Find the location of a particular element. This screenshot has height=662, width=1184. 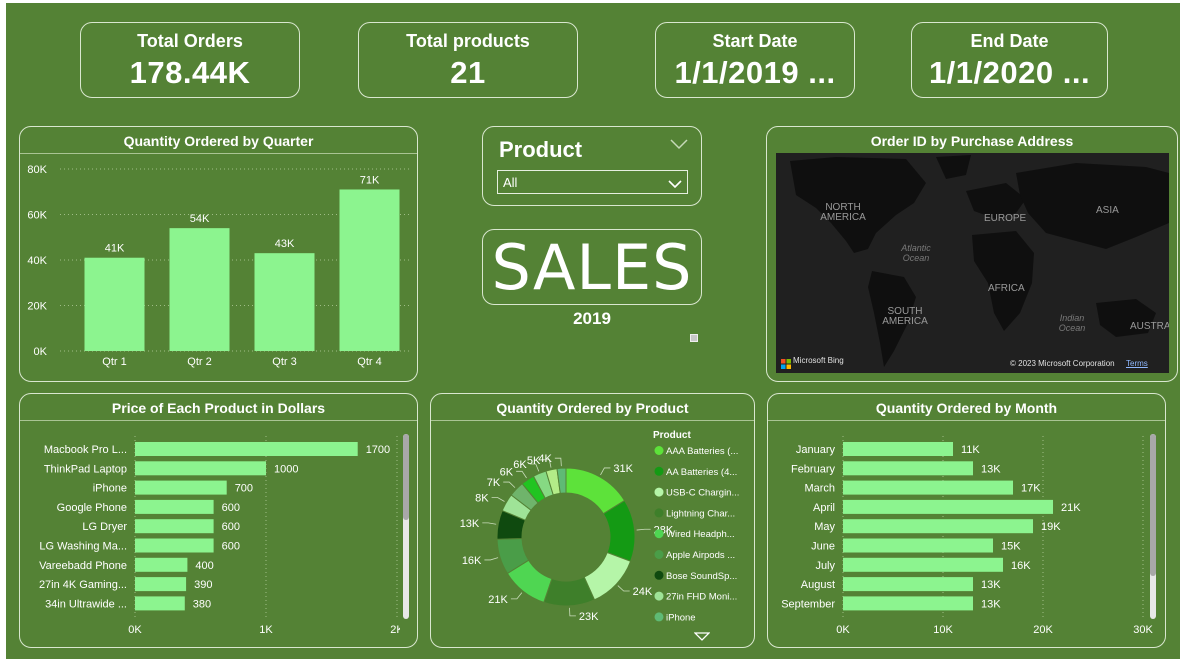

kpi-value: 21 is located at coordinates (468, 72).